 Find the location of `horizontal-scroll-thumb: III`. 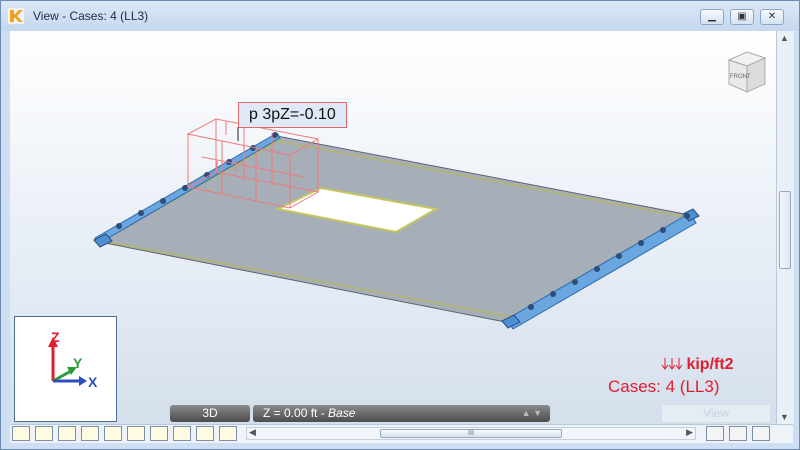

horizontal-scroll-thumb: III is located at coordinates (471, 433).